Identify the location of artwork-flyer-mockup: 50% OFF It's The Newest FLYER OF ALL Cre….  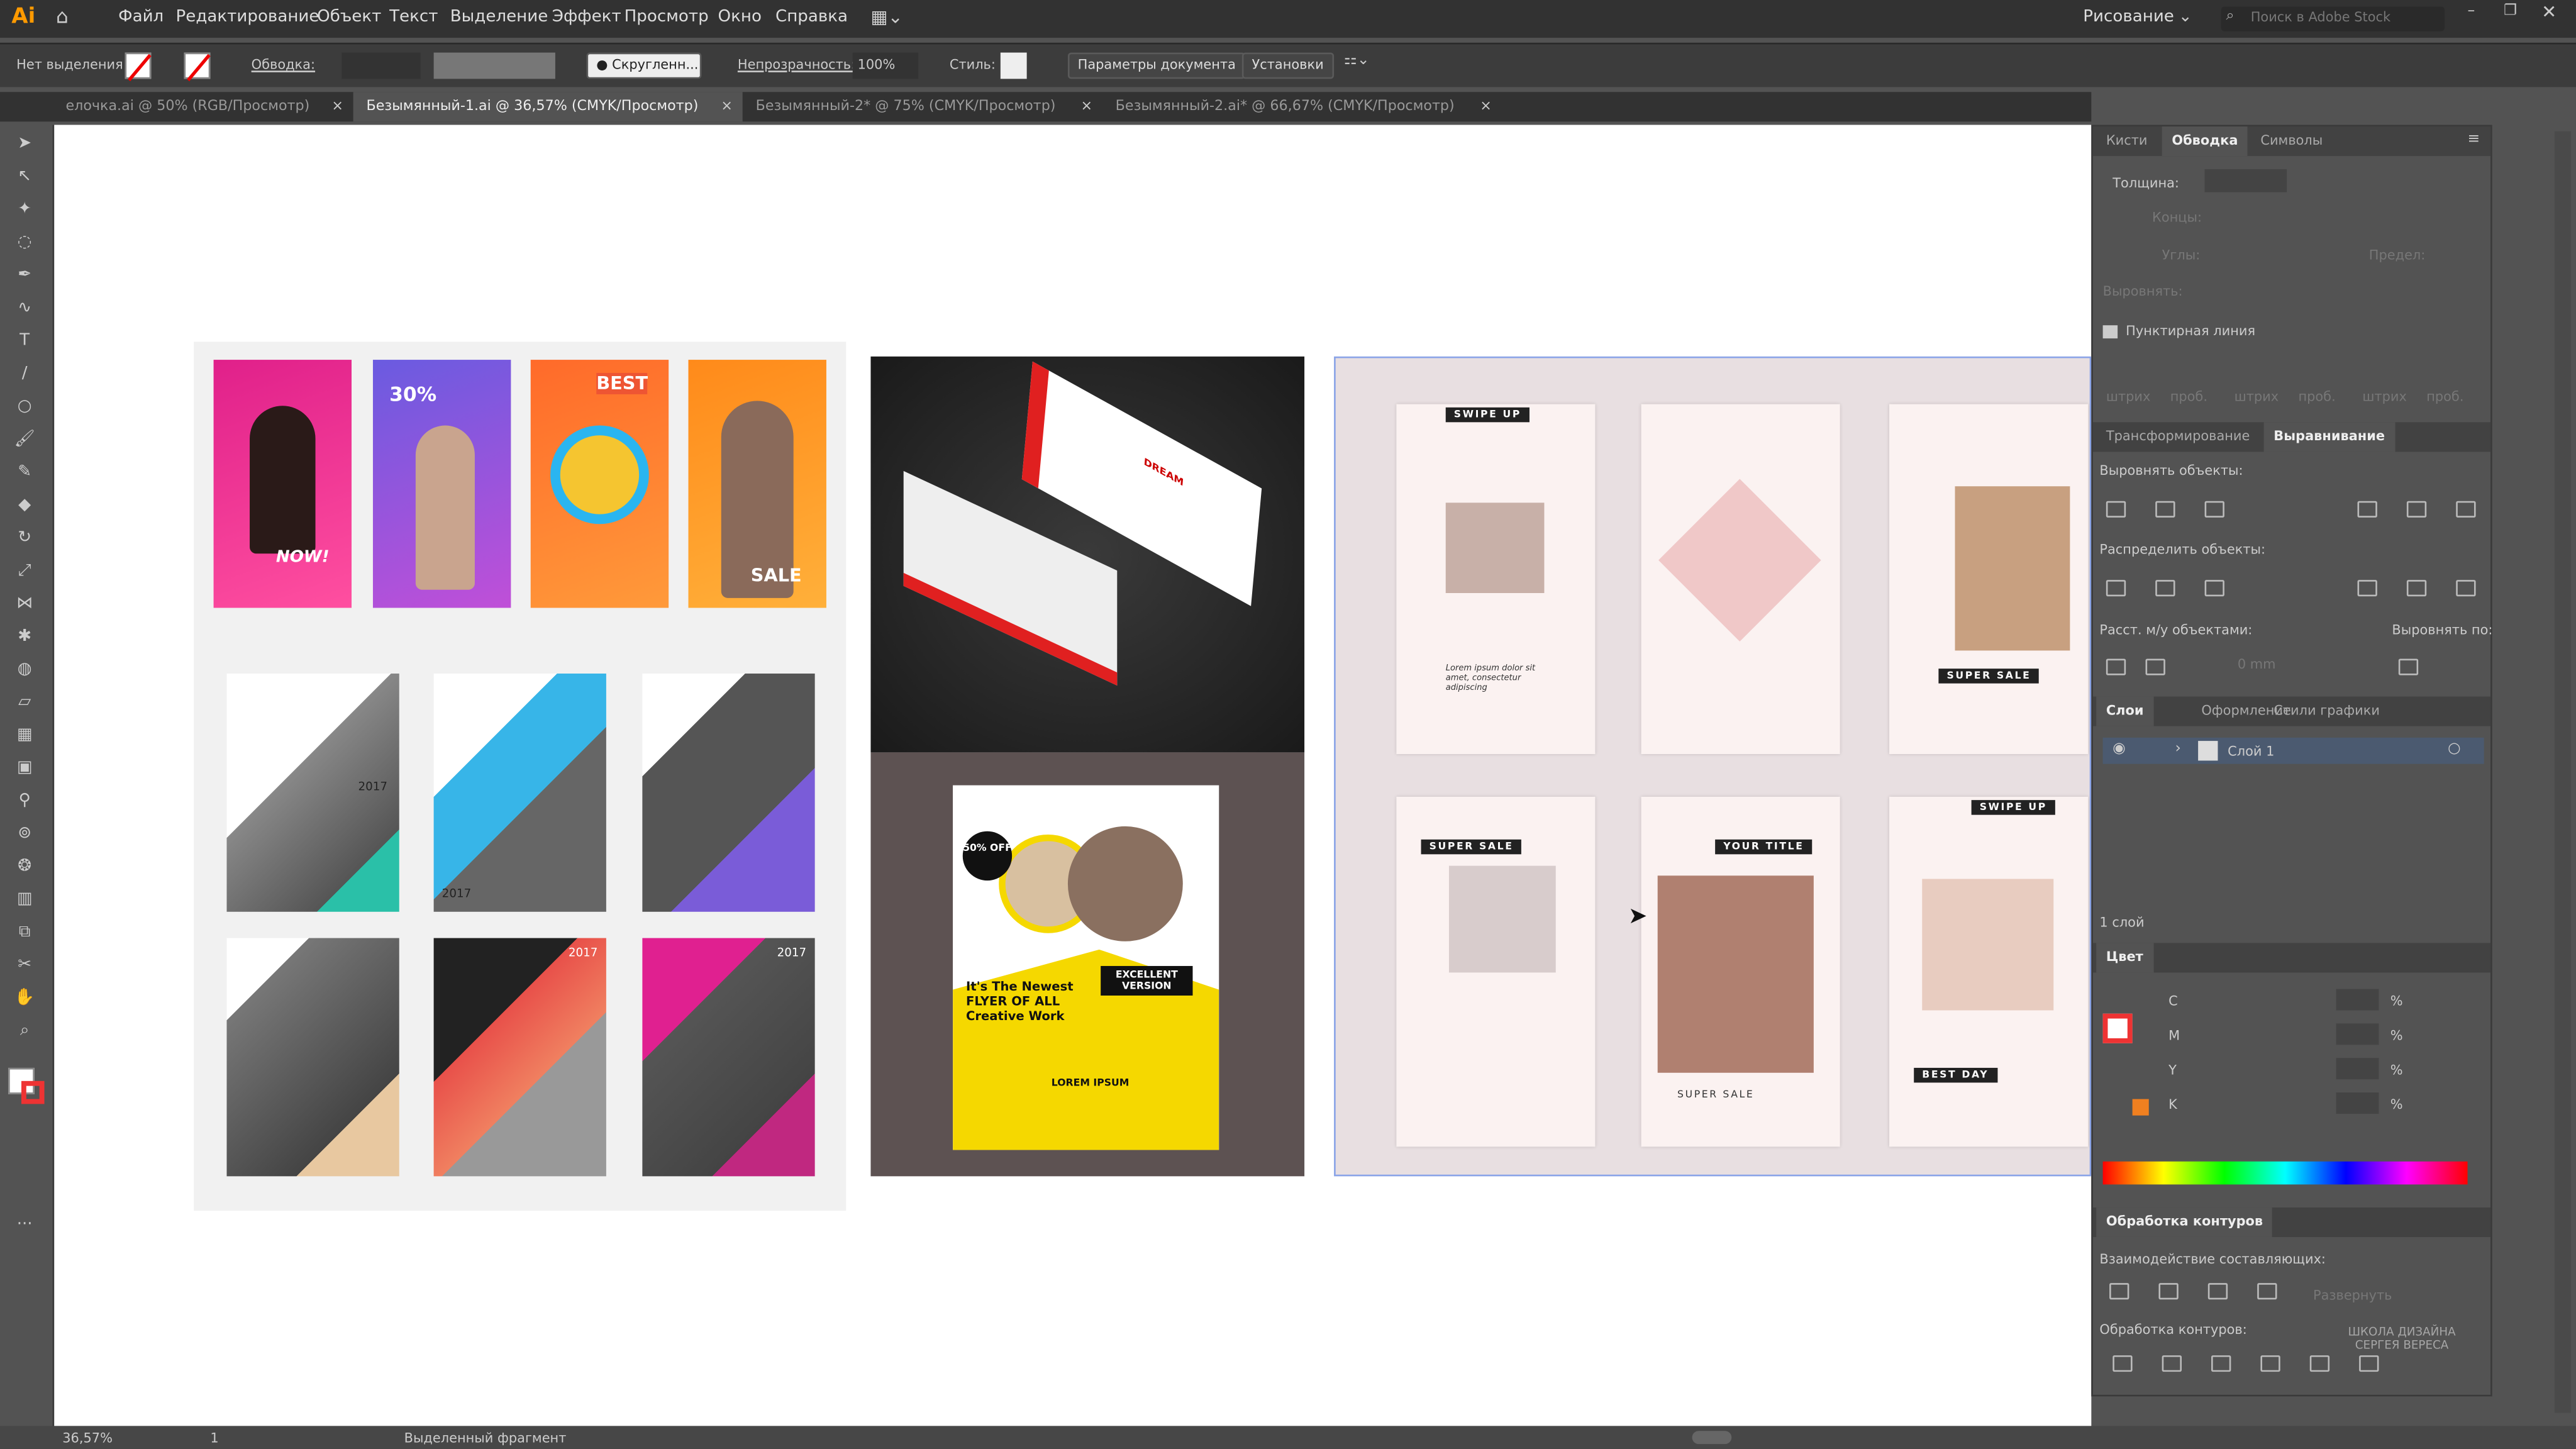
(1087, 964).